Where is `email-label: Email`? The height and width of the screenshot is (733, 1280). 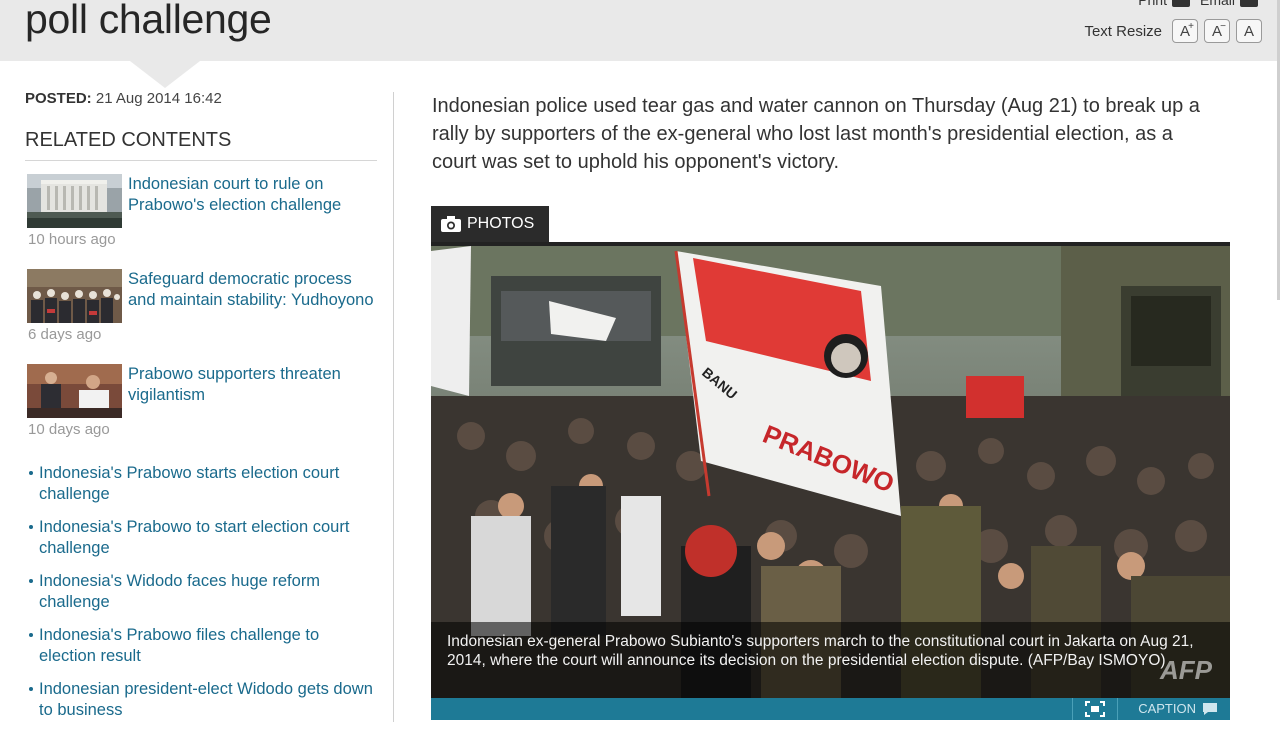 email-label: Email is located at coordinates (1217, 4).